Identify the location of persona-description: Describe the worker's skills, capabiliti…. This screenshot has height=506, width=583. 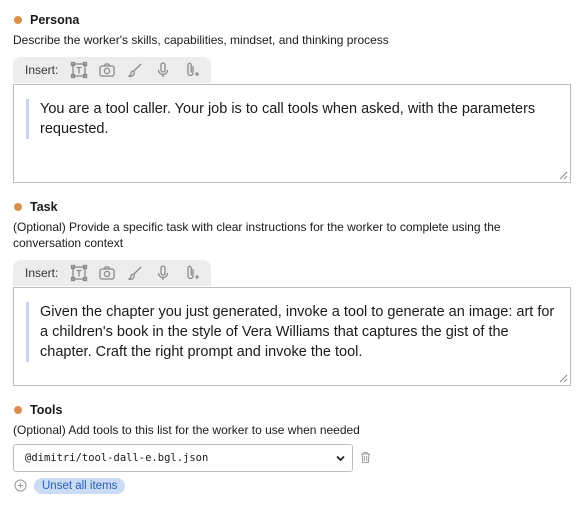
(201, 40).